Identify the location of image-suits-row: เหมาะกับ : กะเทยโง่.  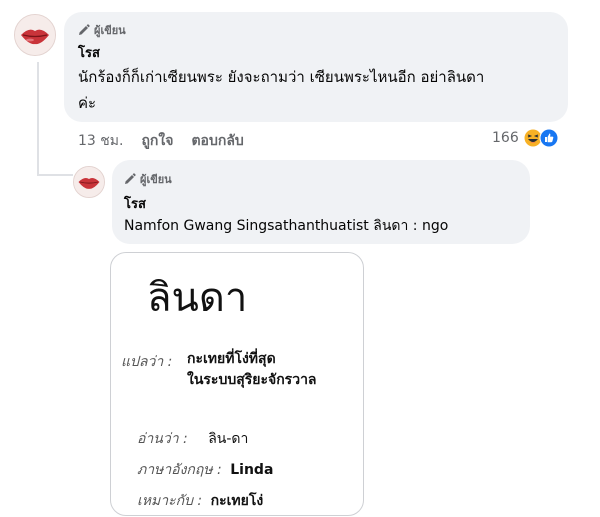
(200, 501).